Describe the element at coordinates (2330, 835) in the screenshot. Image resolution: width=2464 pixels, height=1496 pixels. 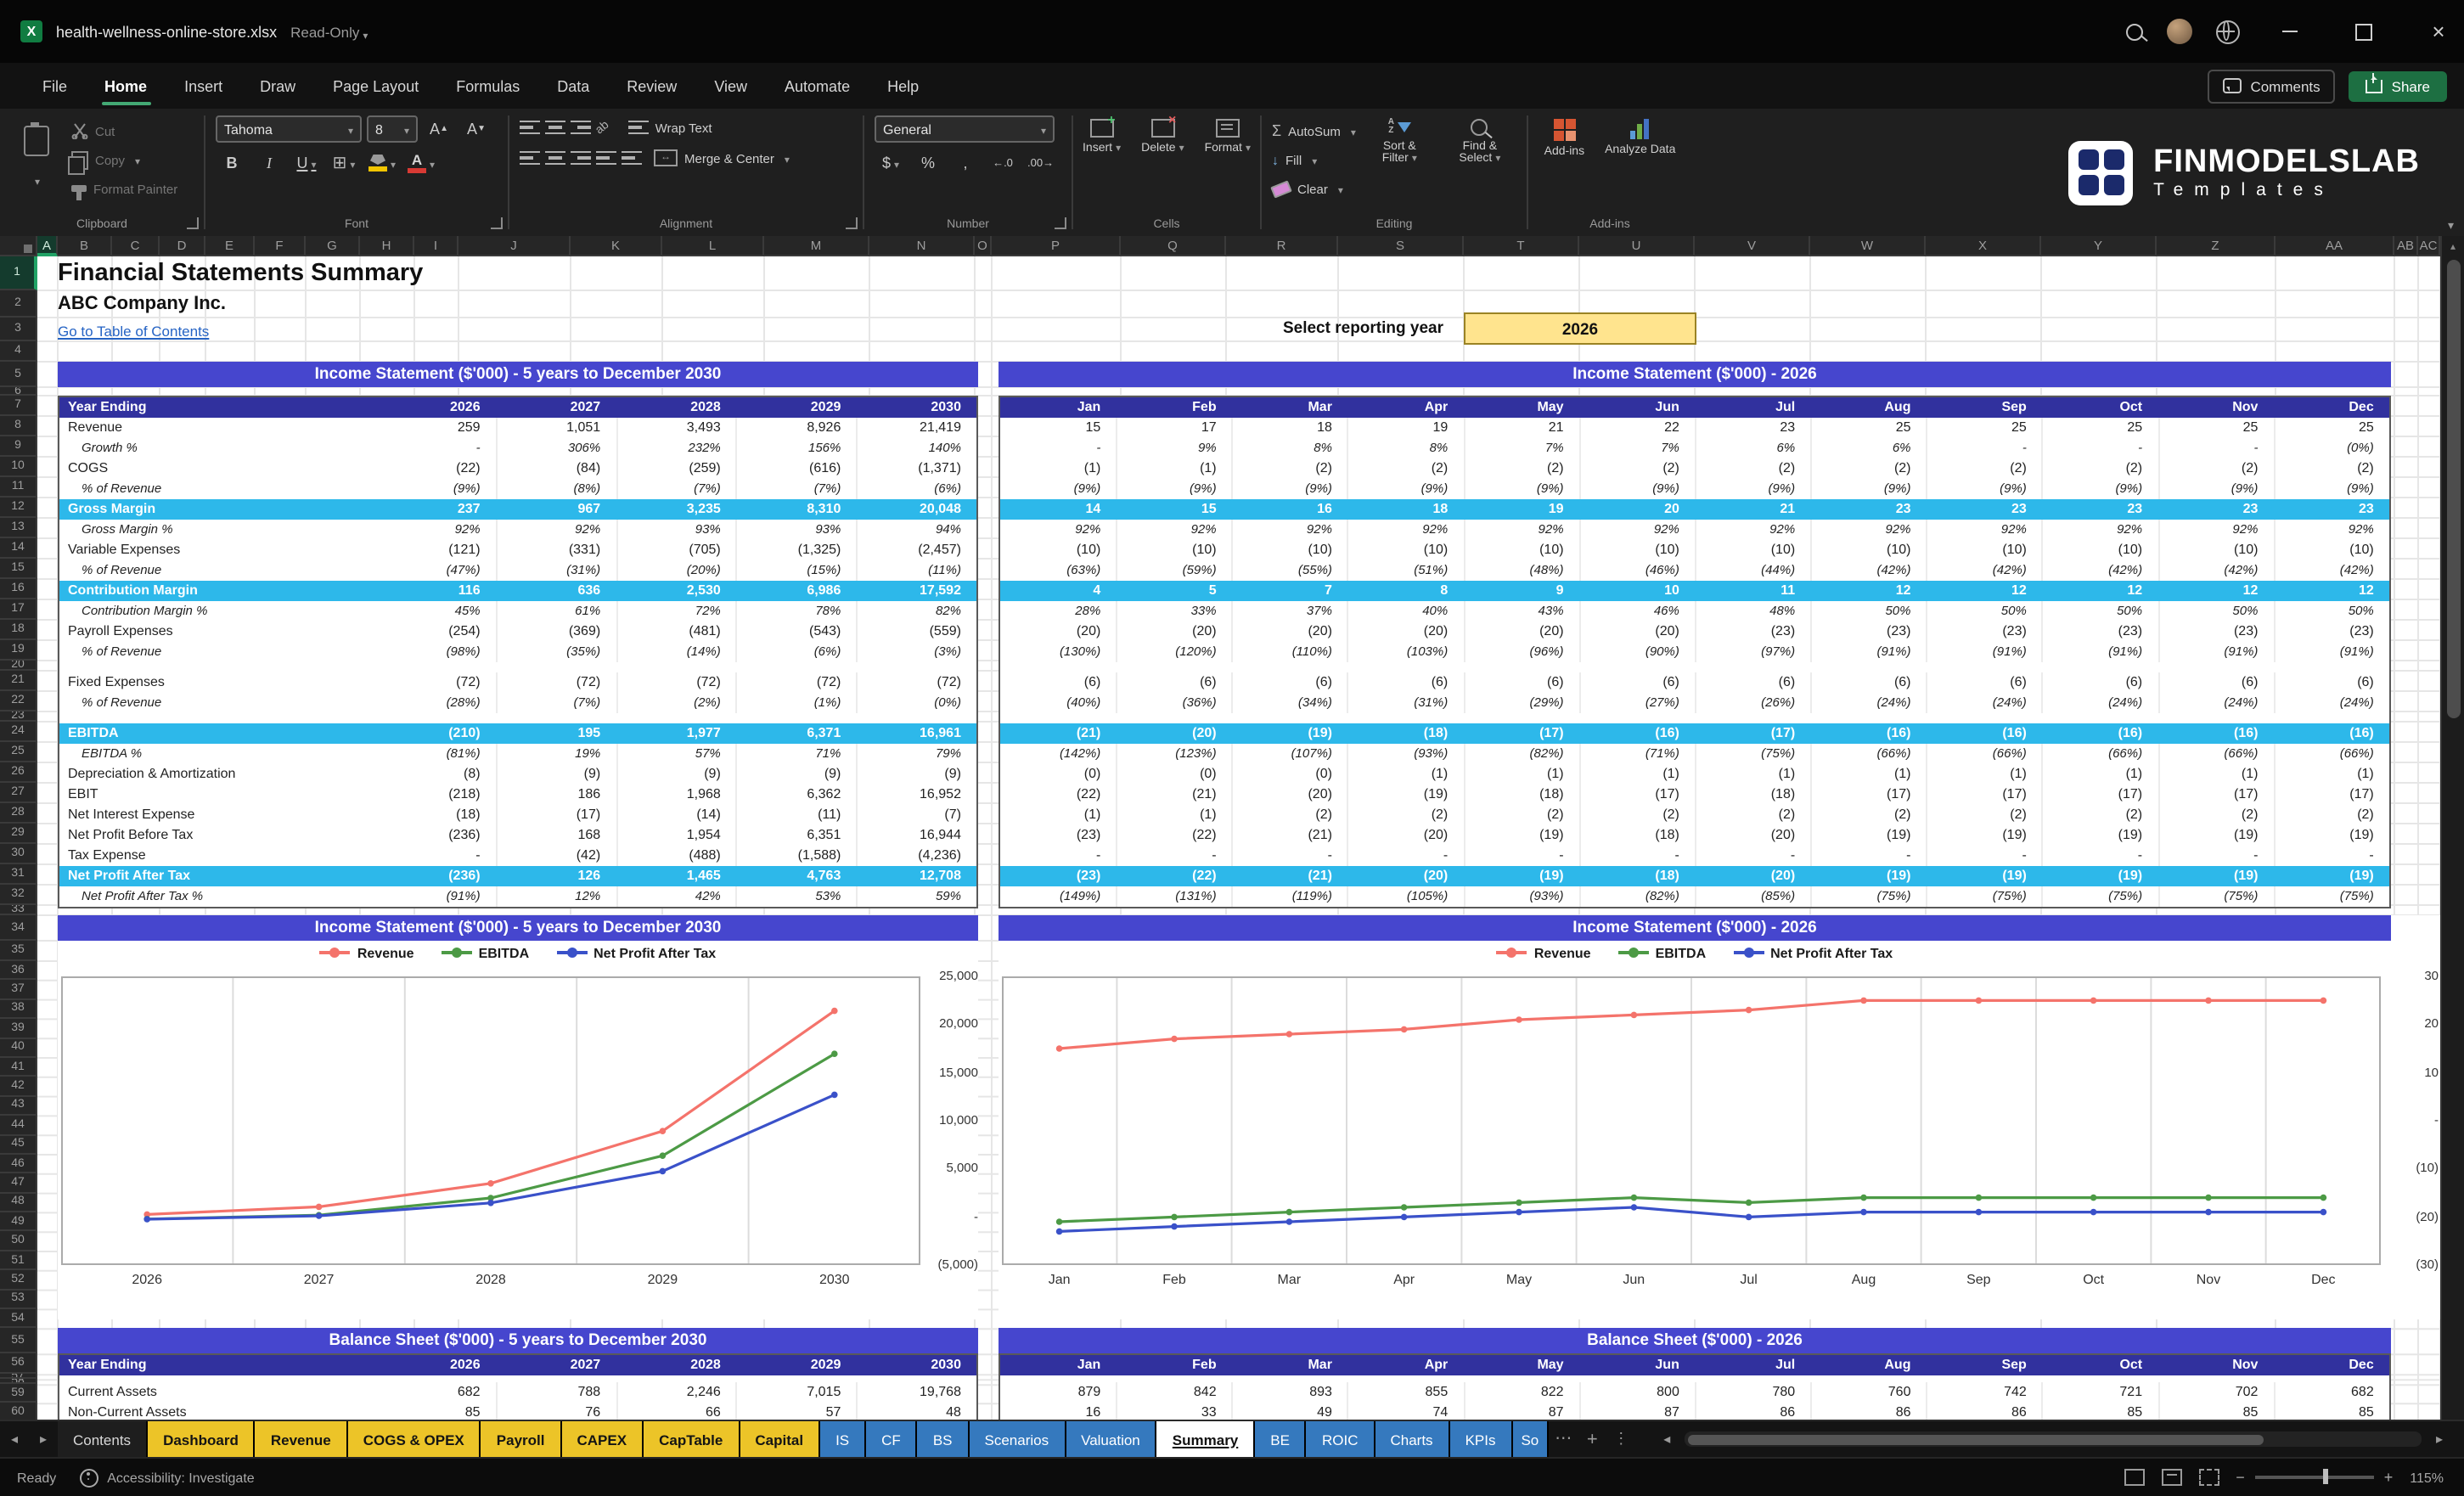
I see `cell: (19)` at that location.